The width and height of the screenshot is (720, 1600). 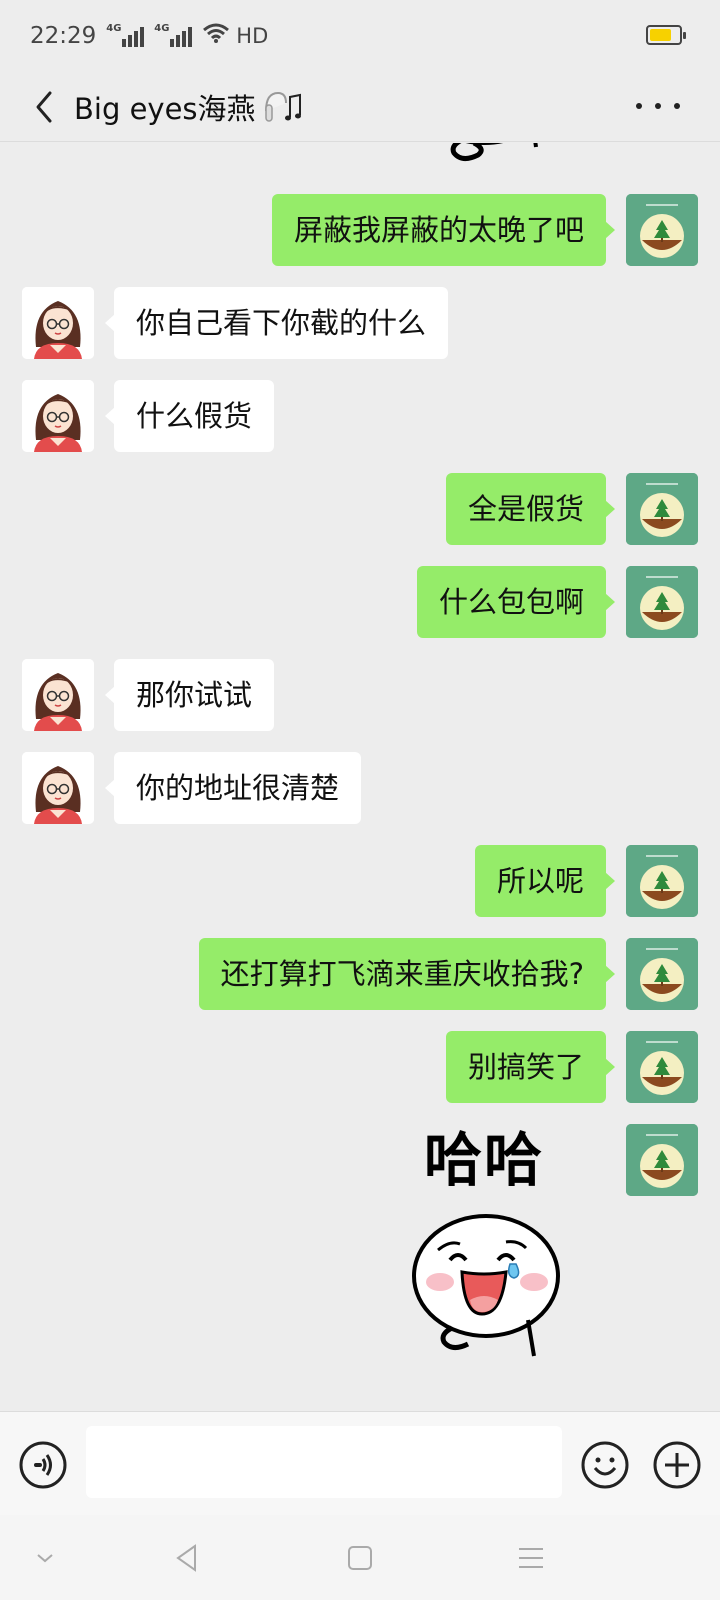 I want to click on message-input, so click(x=324, y=1462).